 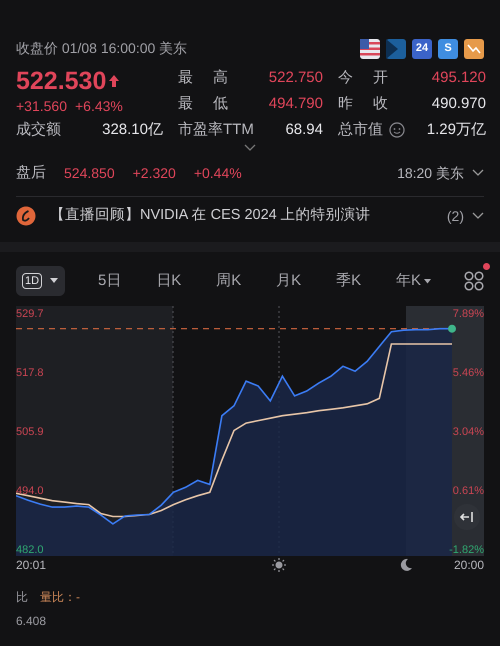 What do you see at coordinates (373, 78) in the screenshot?
I see `stat-label: 今开` at bounding box center [373, 78].